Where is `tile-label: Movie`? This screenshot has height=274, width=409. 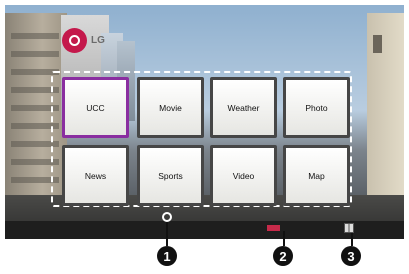
tile-label: Movie is located at coordinates (170, 107).